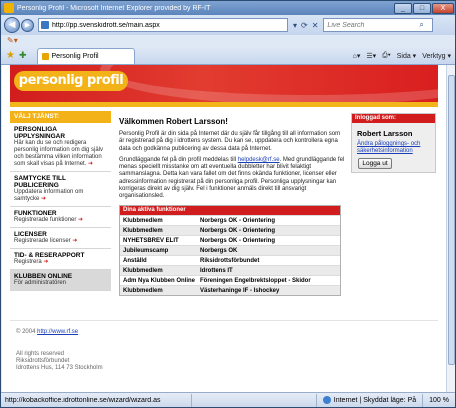 The height and width of the screenshot is (408, 456). I want to click on rf-link: http://www.rf.se, so click(57, 332).